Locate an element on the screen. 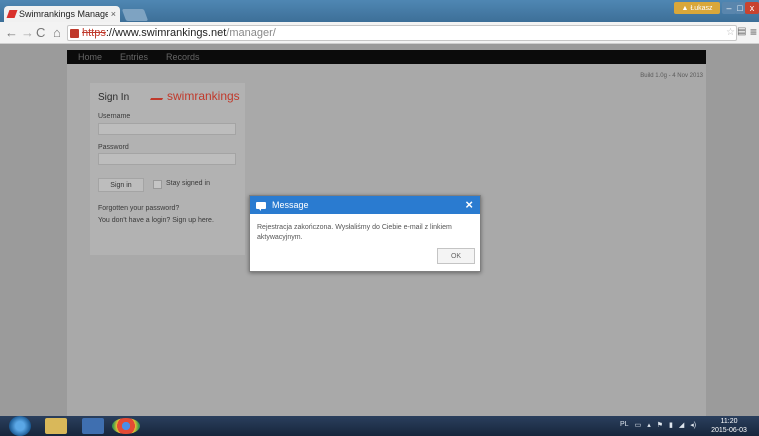  nav-home: Home is located at coordinates (90, 57).